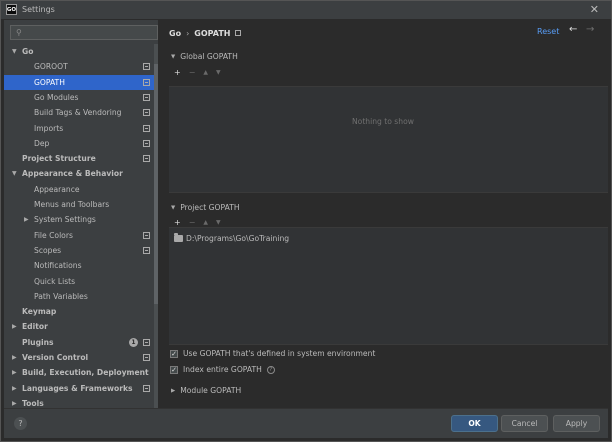 The height and width of the screenshot is (442, 612). I want to click on sidebar-item-label: Scopes, so click(48, 250).